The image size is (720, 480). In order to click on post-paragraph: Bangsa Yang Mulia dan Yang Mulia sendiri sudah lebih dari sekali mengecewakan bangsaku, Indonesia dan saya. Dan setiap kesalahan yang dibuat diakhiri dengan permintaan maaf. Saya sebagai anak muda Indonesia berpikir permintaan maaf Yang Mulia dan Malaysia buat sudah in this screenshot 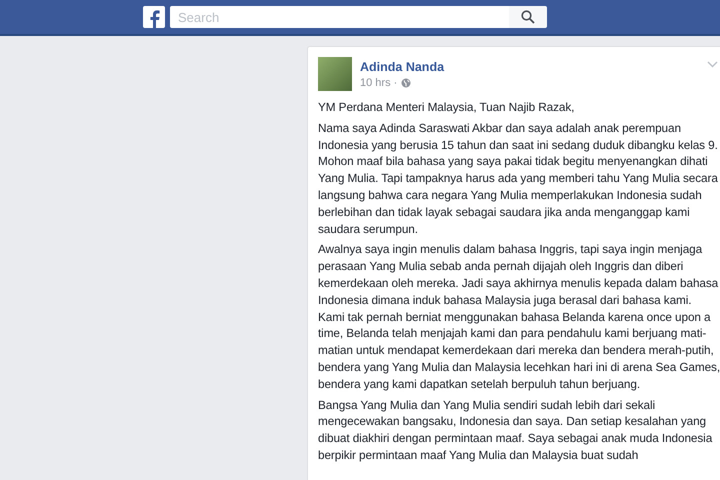, I will do `click(516, 430)`.